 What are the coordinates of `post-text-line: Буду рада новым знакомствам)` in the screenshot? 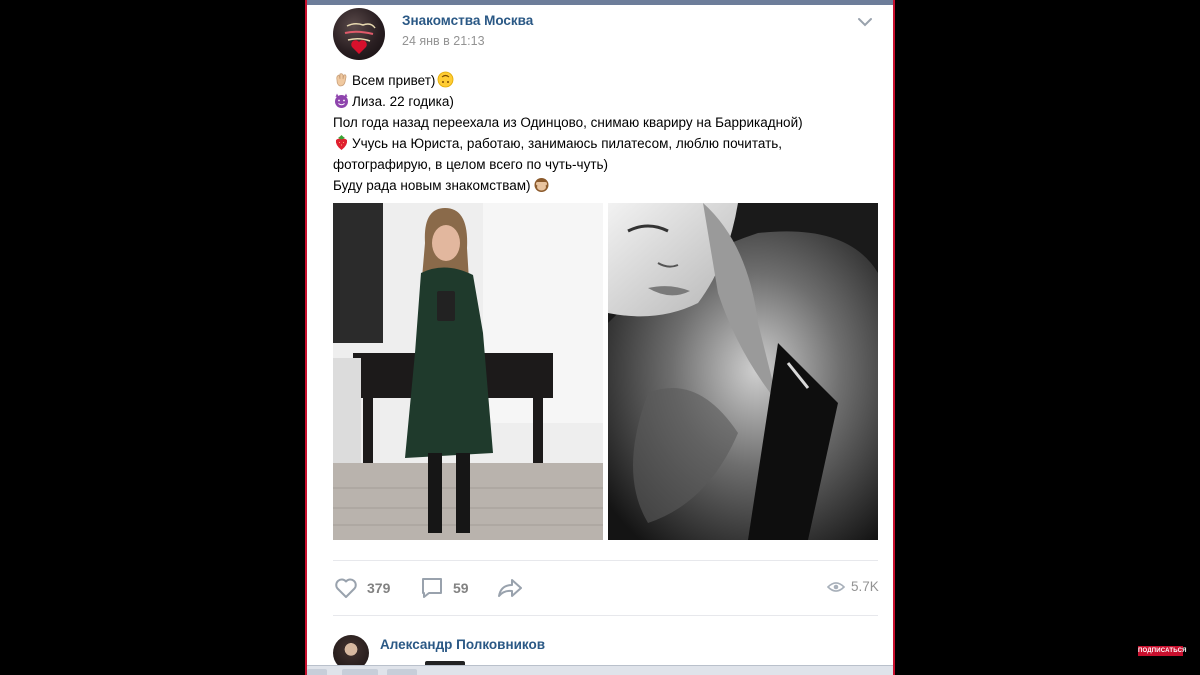 It's located at (598, 185).